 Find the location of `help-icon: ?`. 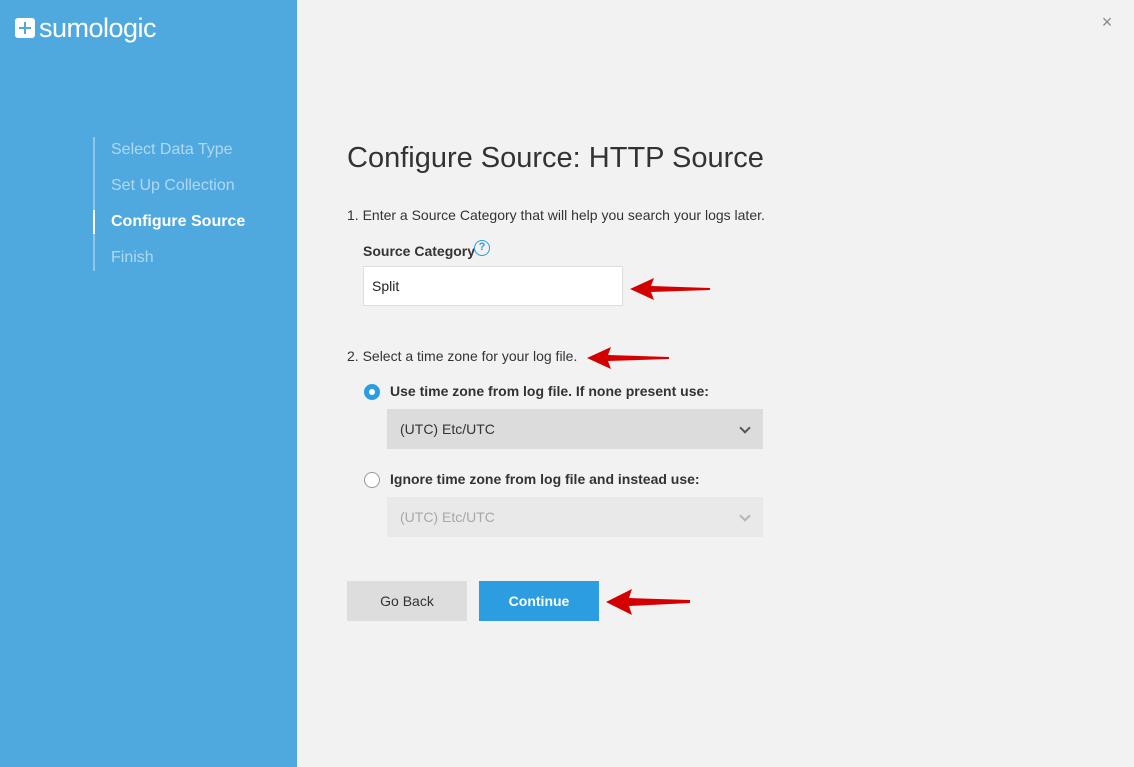

help-icon: ? is located at coordinates (482, 248).